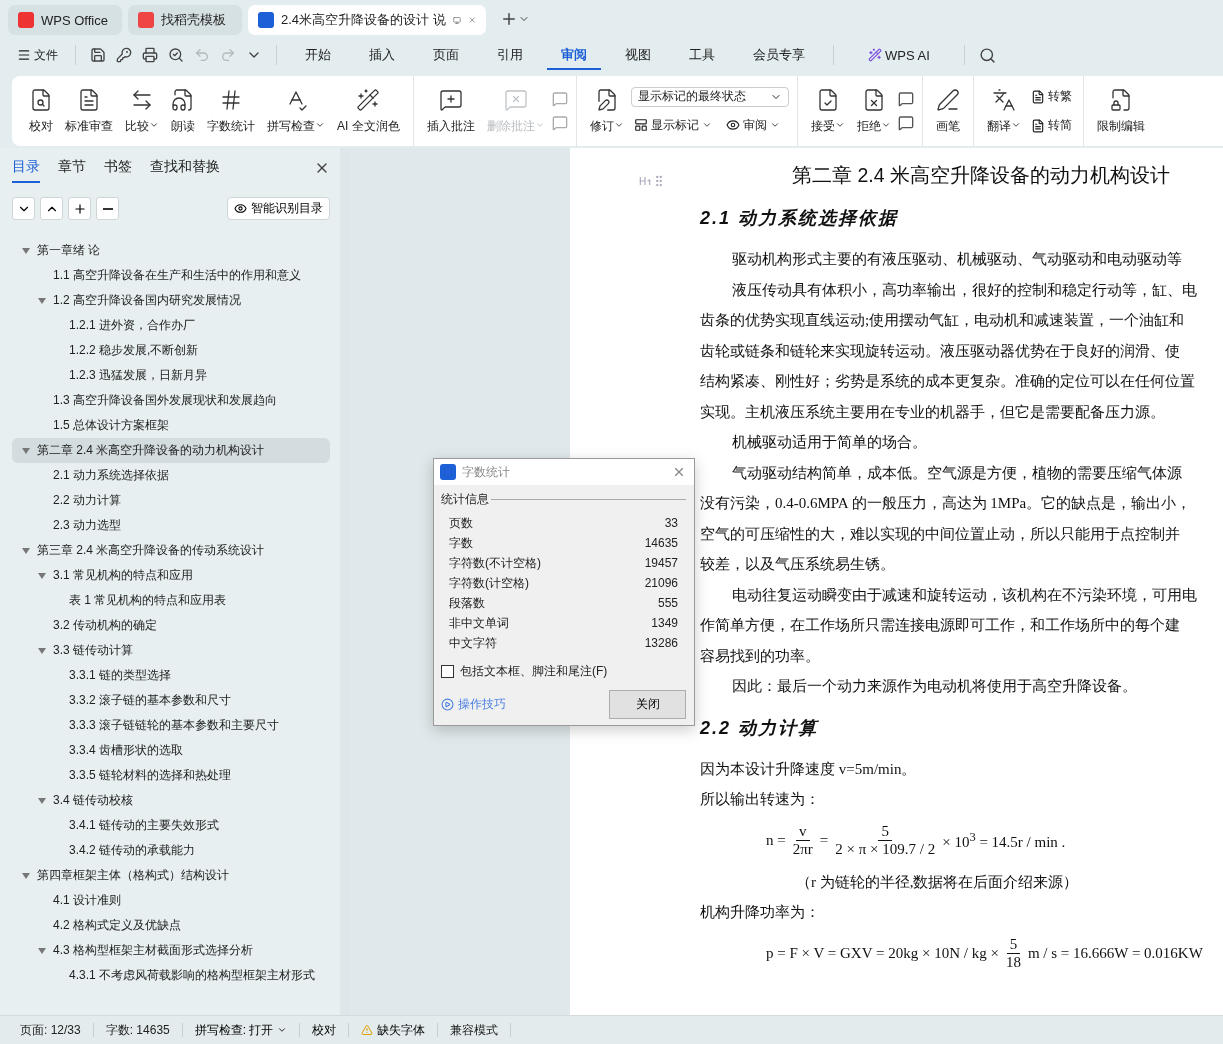  Describe the element at coordinates (509, 19) in the screenshot. I see `new-tab-icon` at that location.